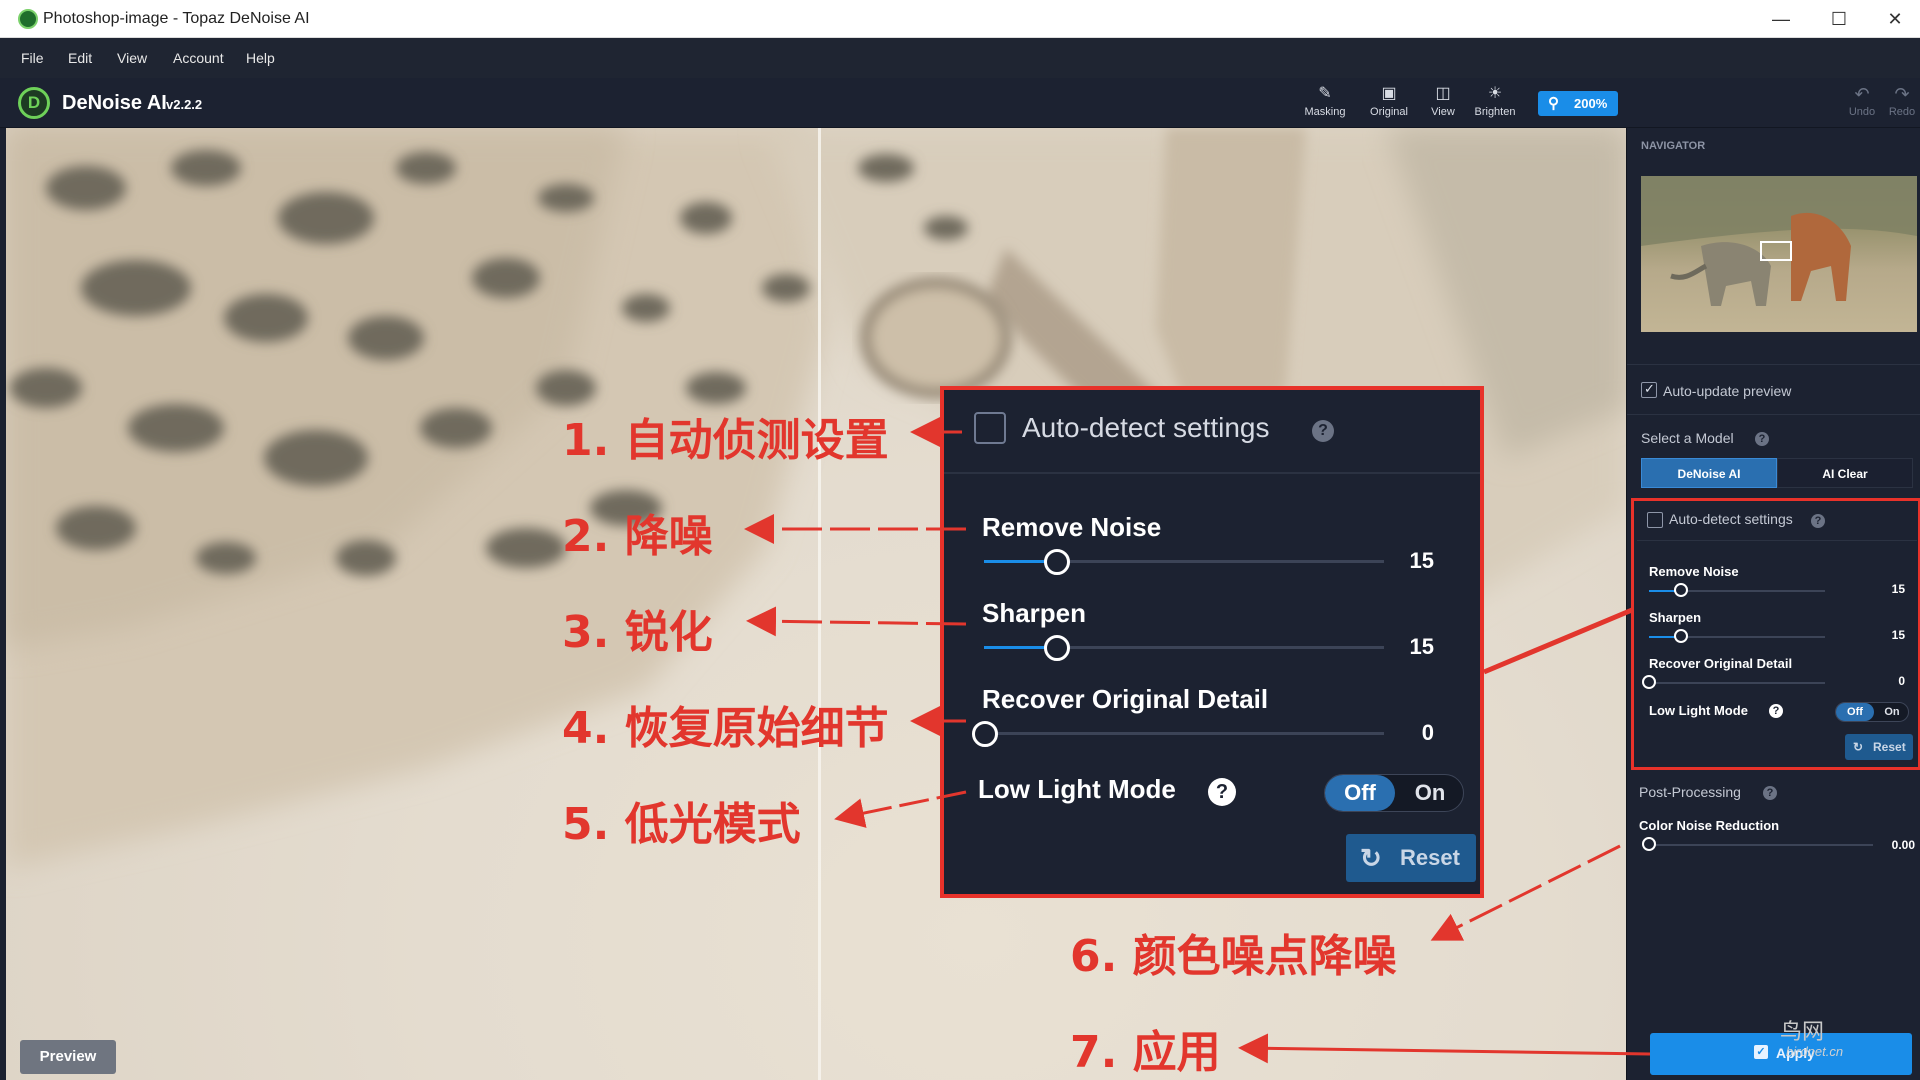 Image resolution: width=1920 pixels, height=1080 pixels. I want to click on auto-update-checkbox, so click(1649, 389).